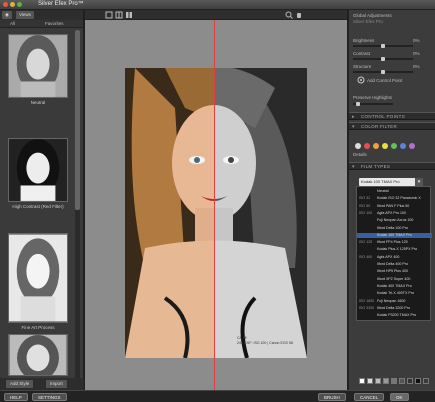 Image resolution: width=435 pixels, height=402 pixels. Describe the element at coordinates (394, 279) in the screenshot. I see `film-type-option: Ilford XP2 Super 400` at that location.